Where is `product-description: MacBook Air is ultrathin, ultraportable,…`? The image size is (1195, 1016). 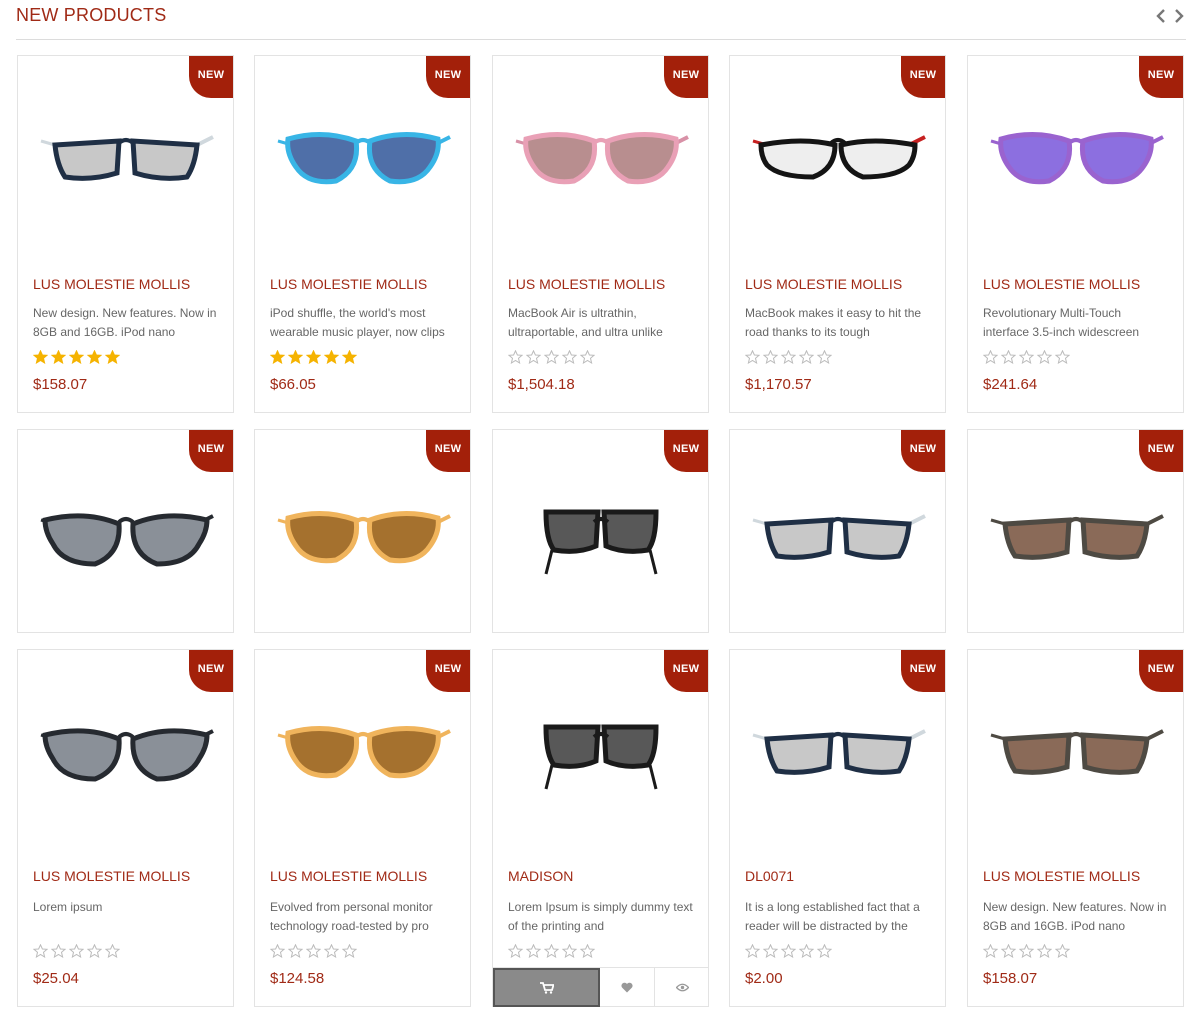 product-description: MacBook Air is ultrathin, ultraportable,… is located at coordinates (585, 322).